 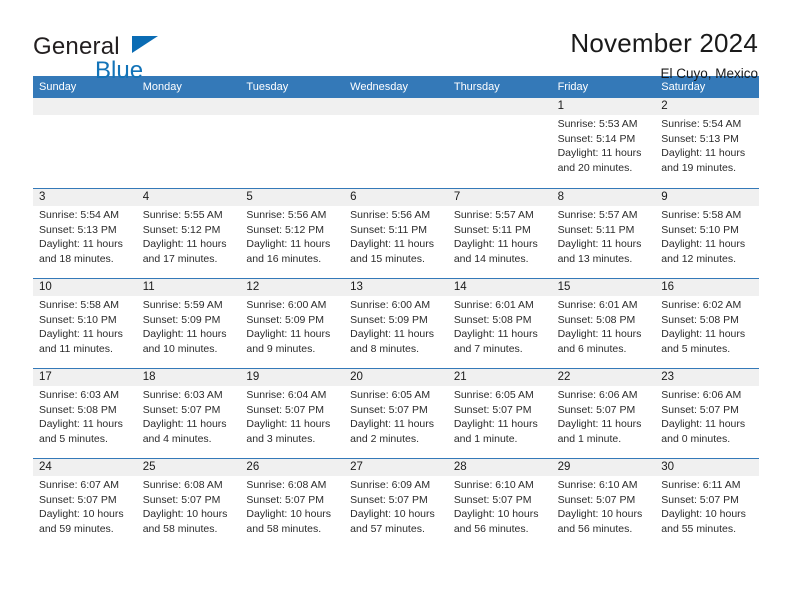 What do you see at coordinates (379, 87) in the screenshot?
I see `weekday-header-wednesday: Wednesday` at bounding box center [379, 87].